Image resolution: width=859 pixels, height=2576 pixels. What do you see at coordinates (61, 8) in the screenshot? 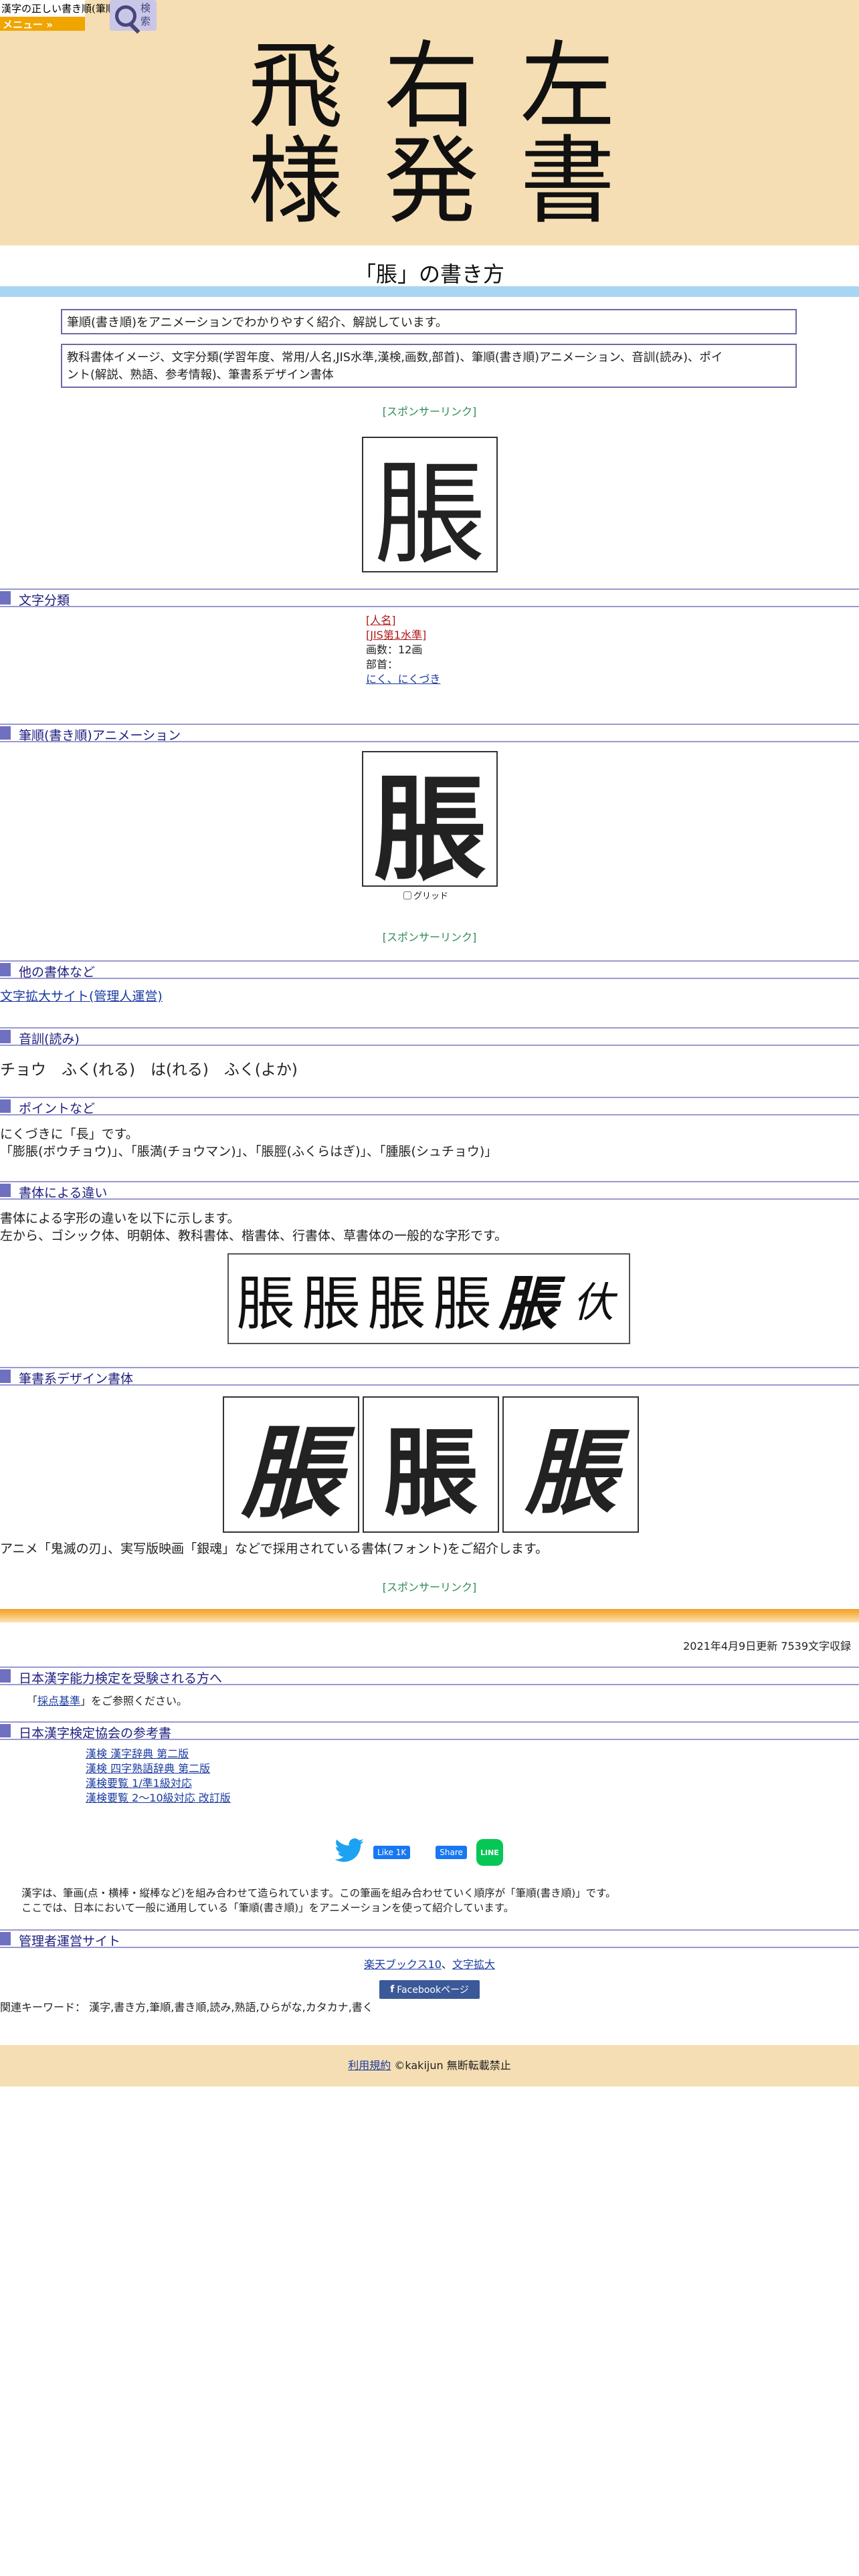
I see `logo-text: 漢字の正しい書き順(筆順)` at bounding box center [61, 8].